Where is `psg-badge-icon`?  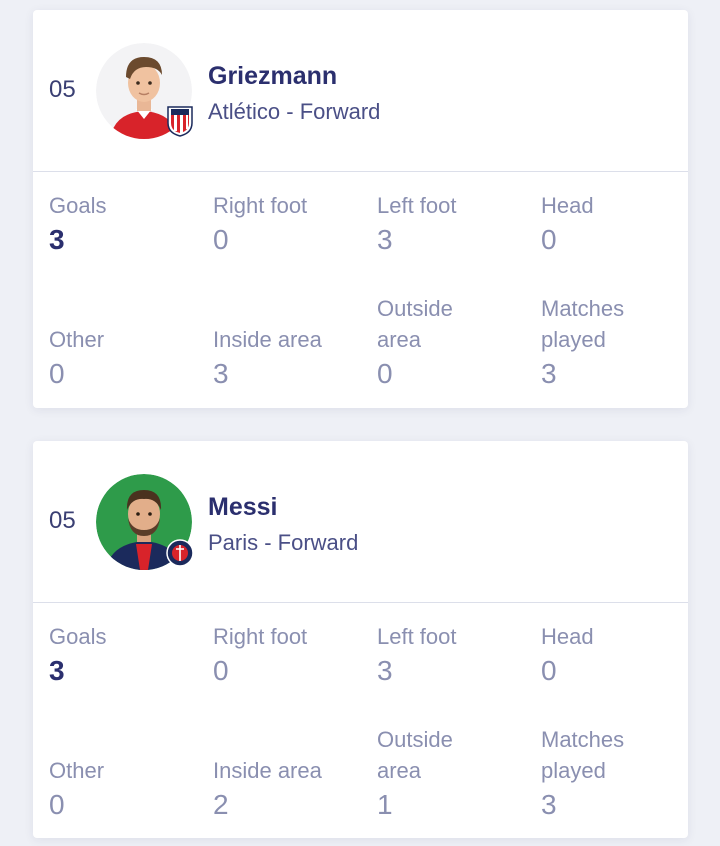
psg-badge-icon is located at coordinates (180, 553).